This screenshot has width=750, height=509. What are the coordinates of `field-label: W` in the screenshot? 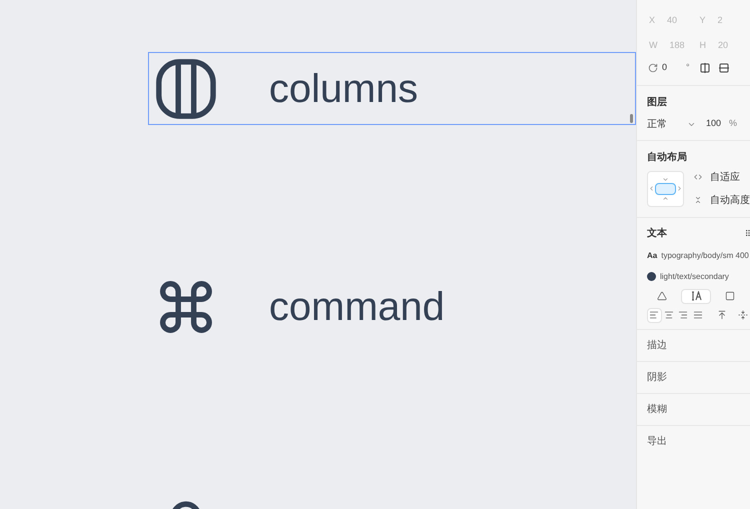 It's located at (653, 45).